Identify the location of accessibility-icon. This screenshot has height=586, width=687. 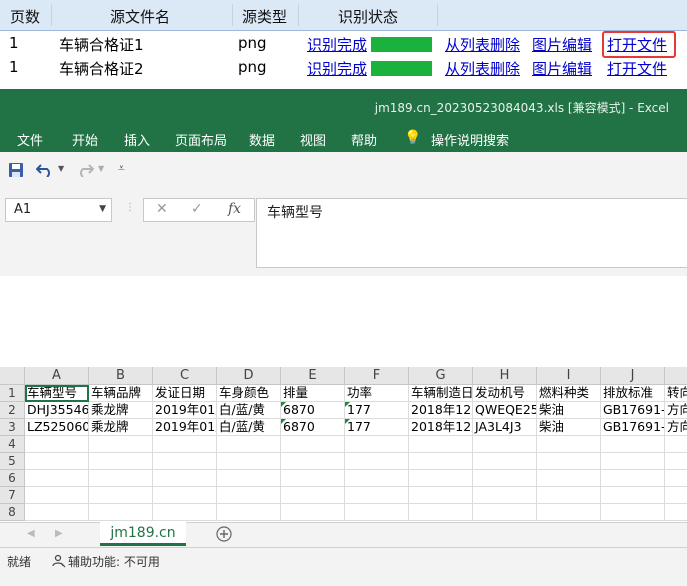
(59, 562).